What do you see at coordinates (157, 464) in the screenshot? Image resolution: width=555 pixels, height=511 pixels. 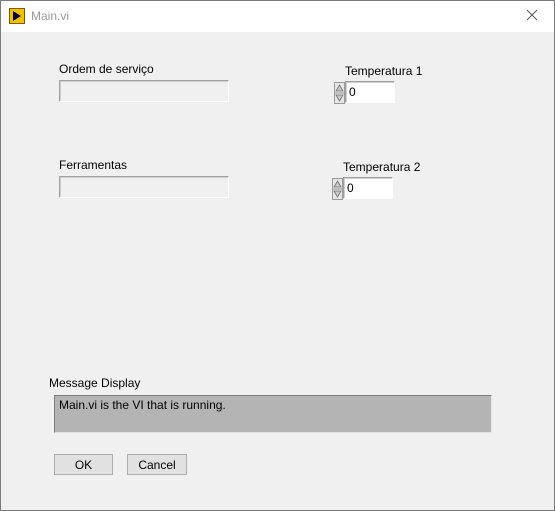 I see `cancel-button: Cancel` at bounding box center [157, 464].